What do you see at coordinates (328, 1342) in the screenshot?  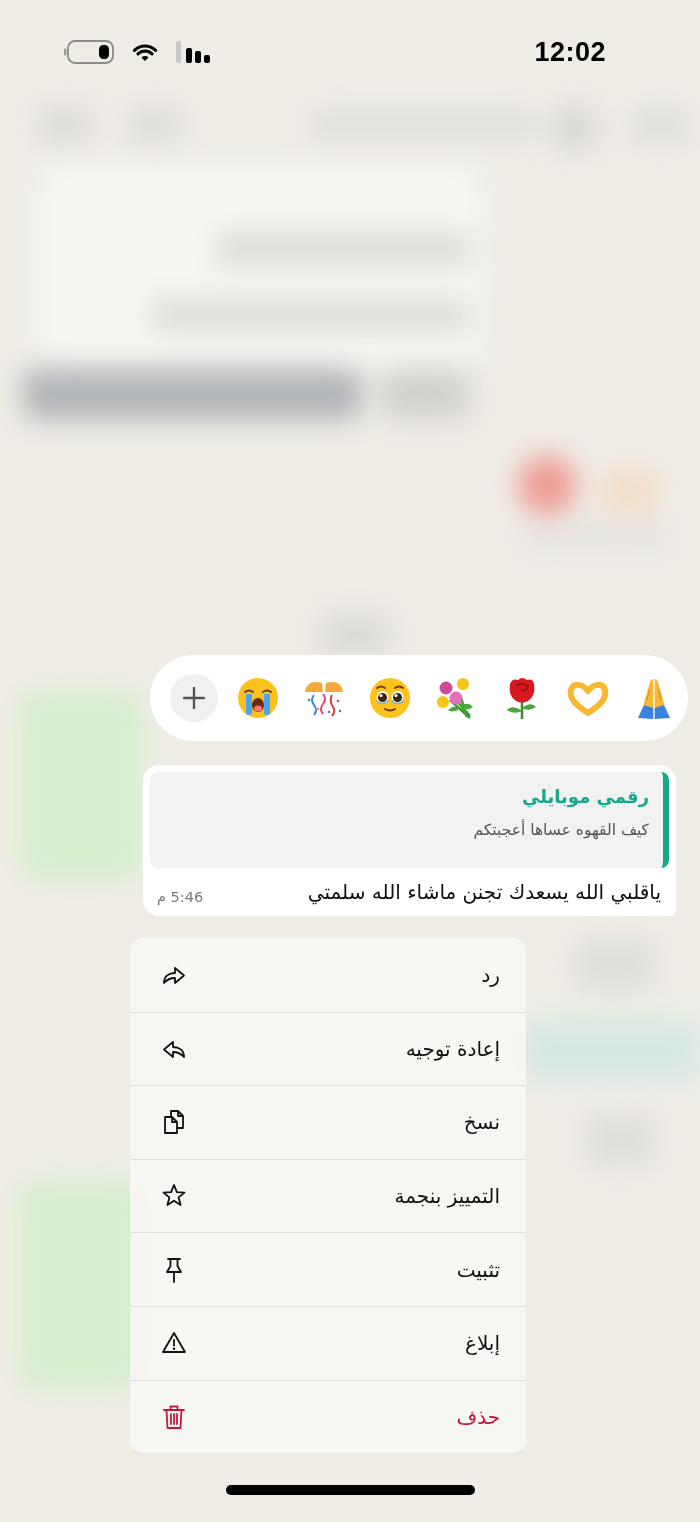 I see `menu-item: إبلاغ` at bounding box center [328, 1342].